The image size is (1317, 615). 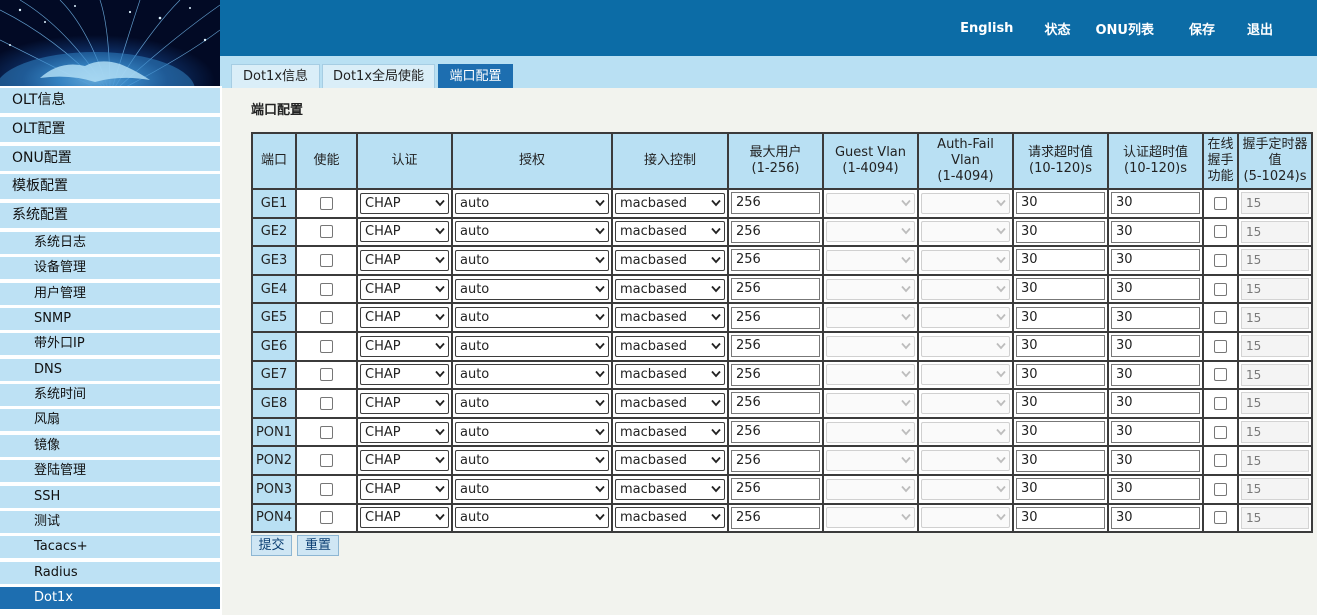 I want to click on sidebar-item-item-12-12: 风扇, so click(x=110, y=420).